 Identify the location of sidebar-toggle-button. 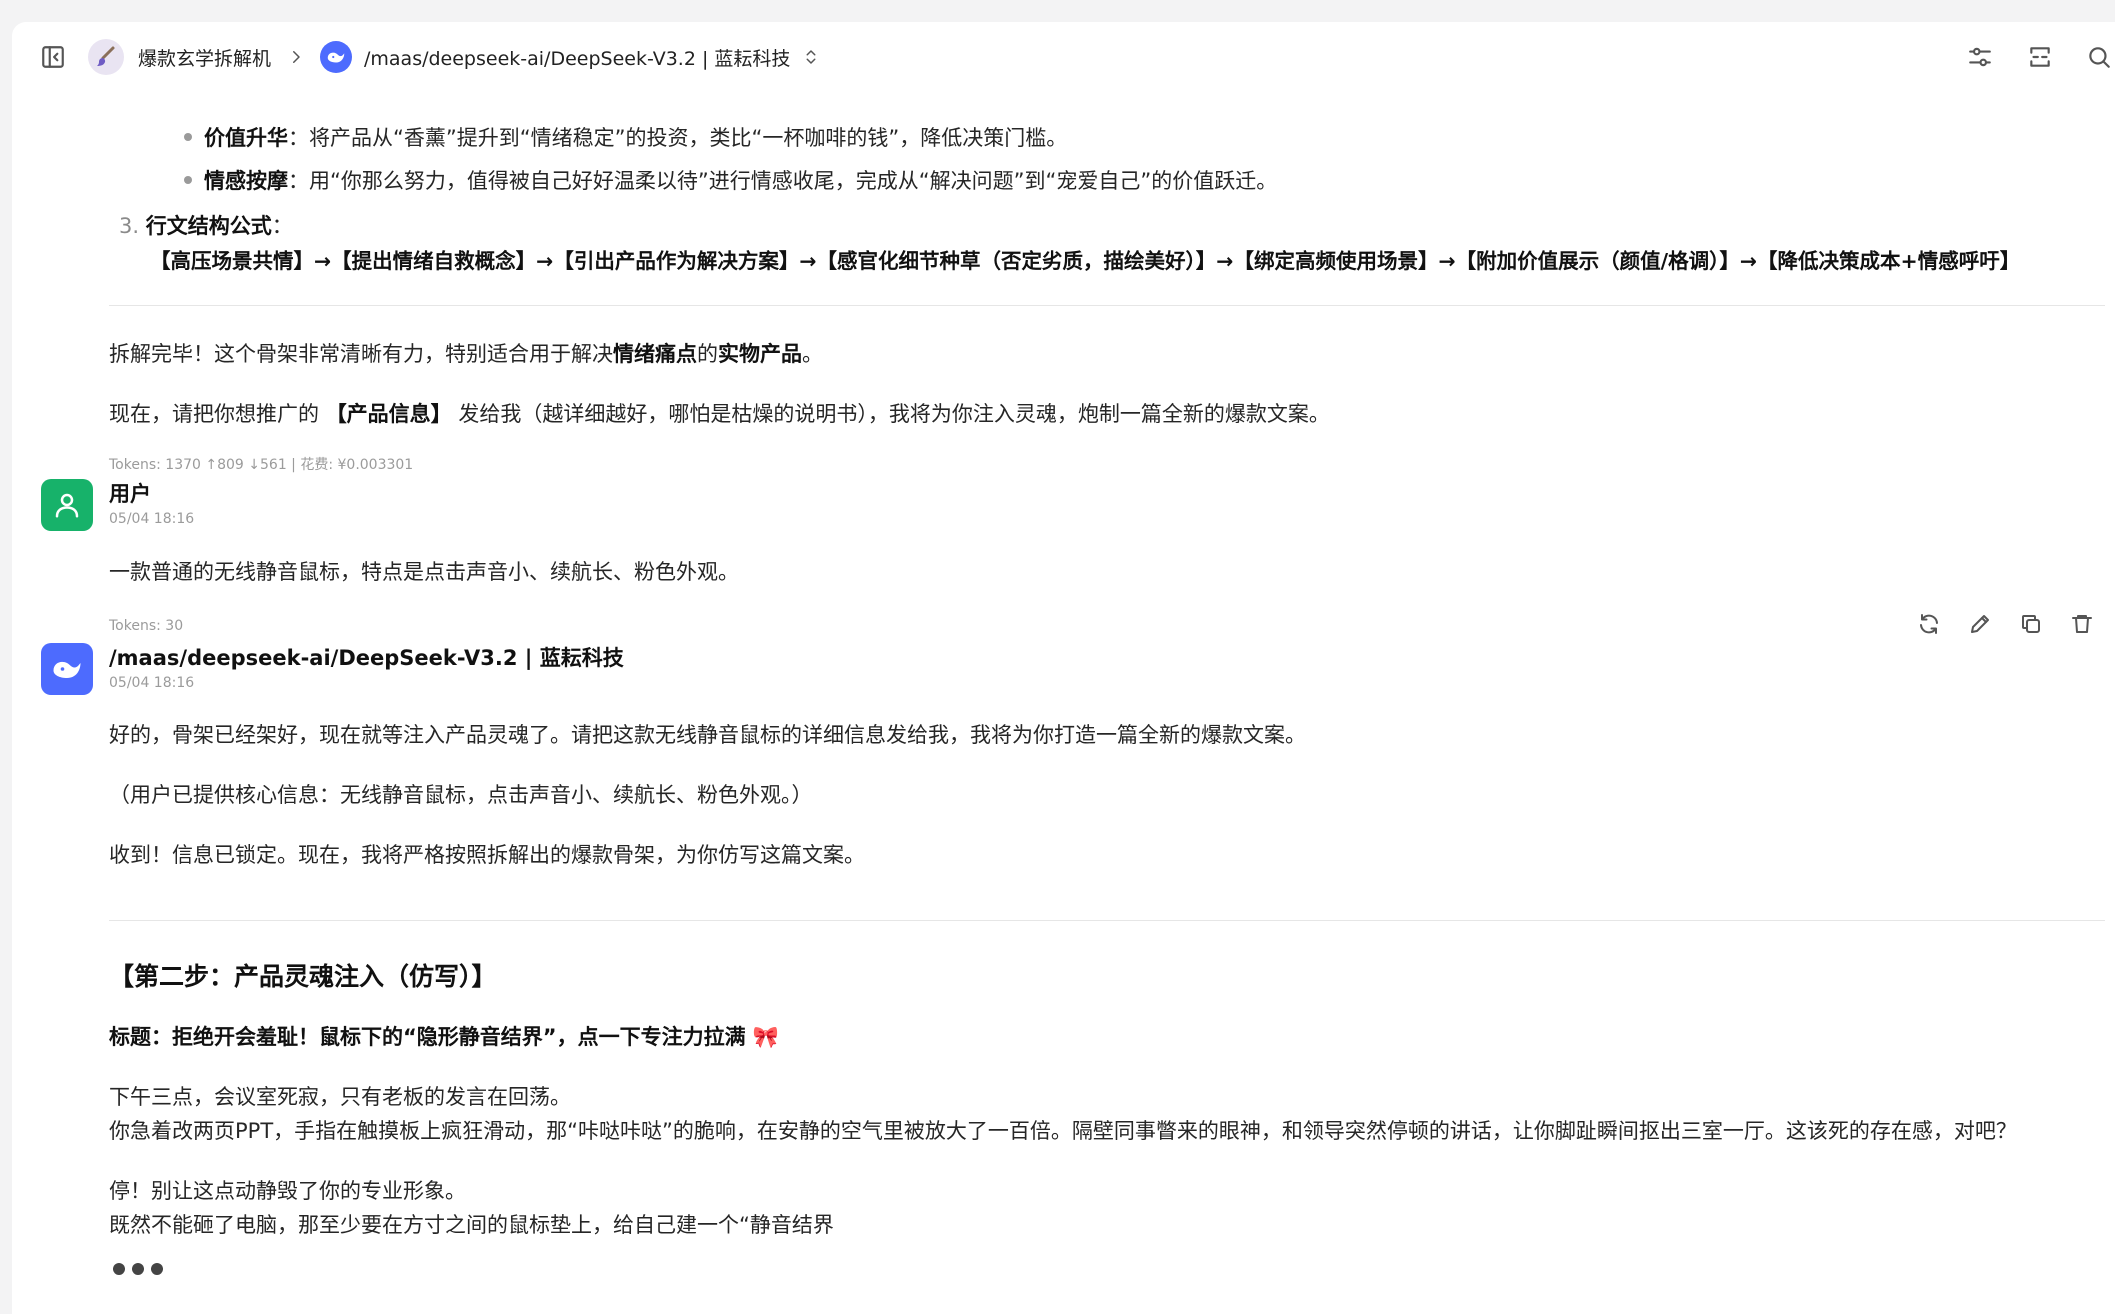
(53, 57).